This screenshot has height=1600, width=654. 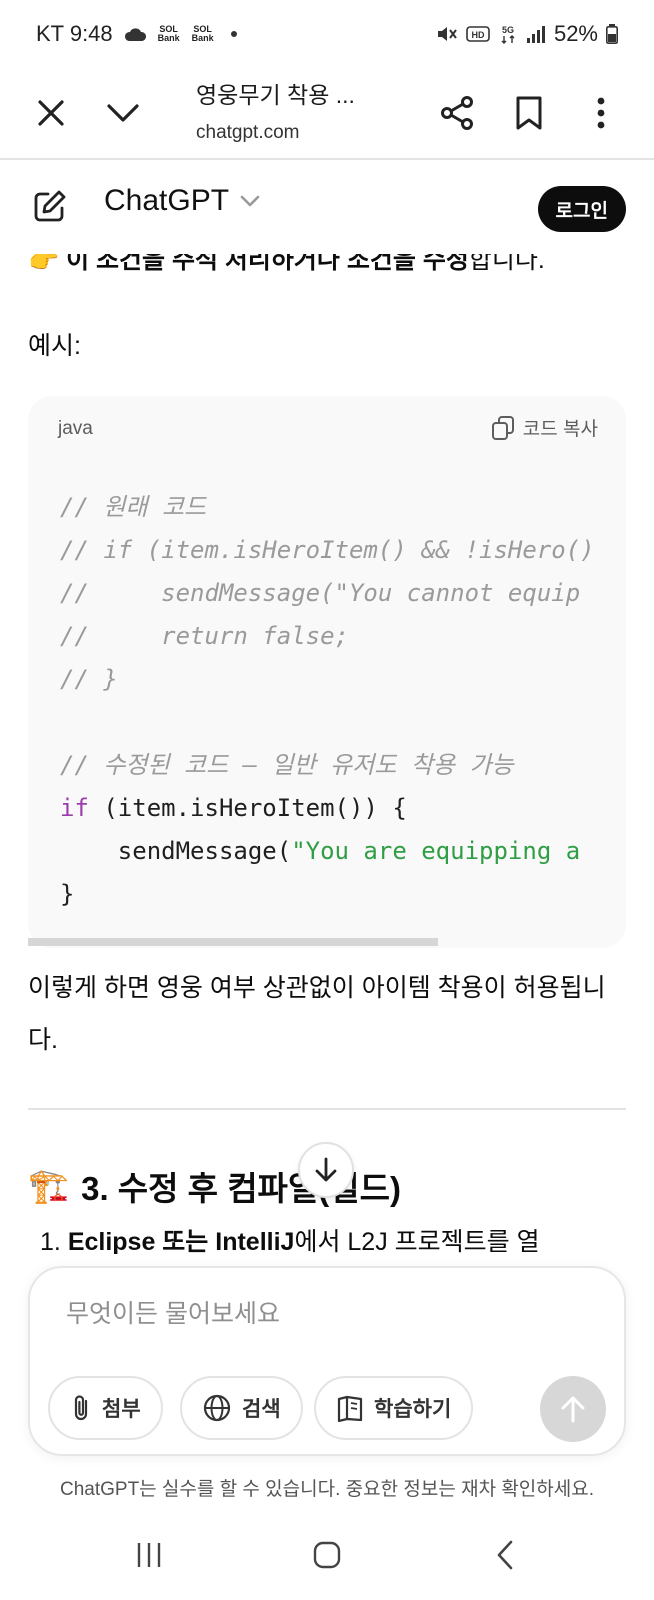 I want to click on recent-apps-icon, so click(x=149, y=1555).